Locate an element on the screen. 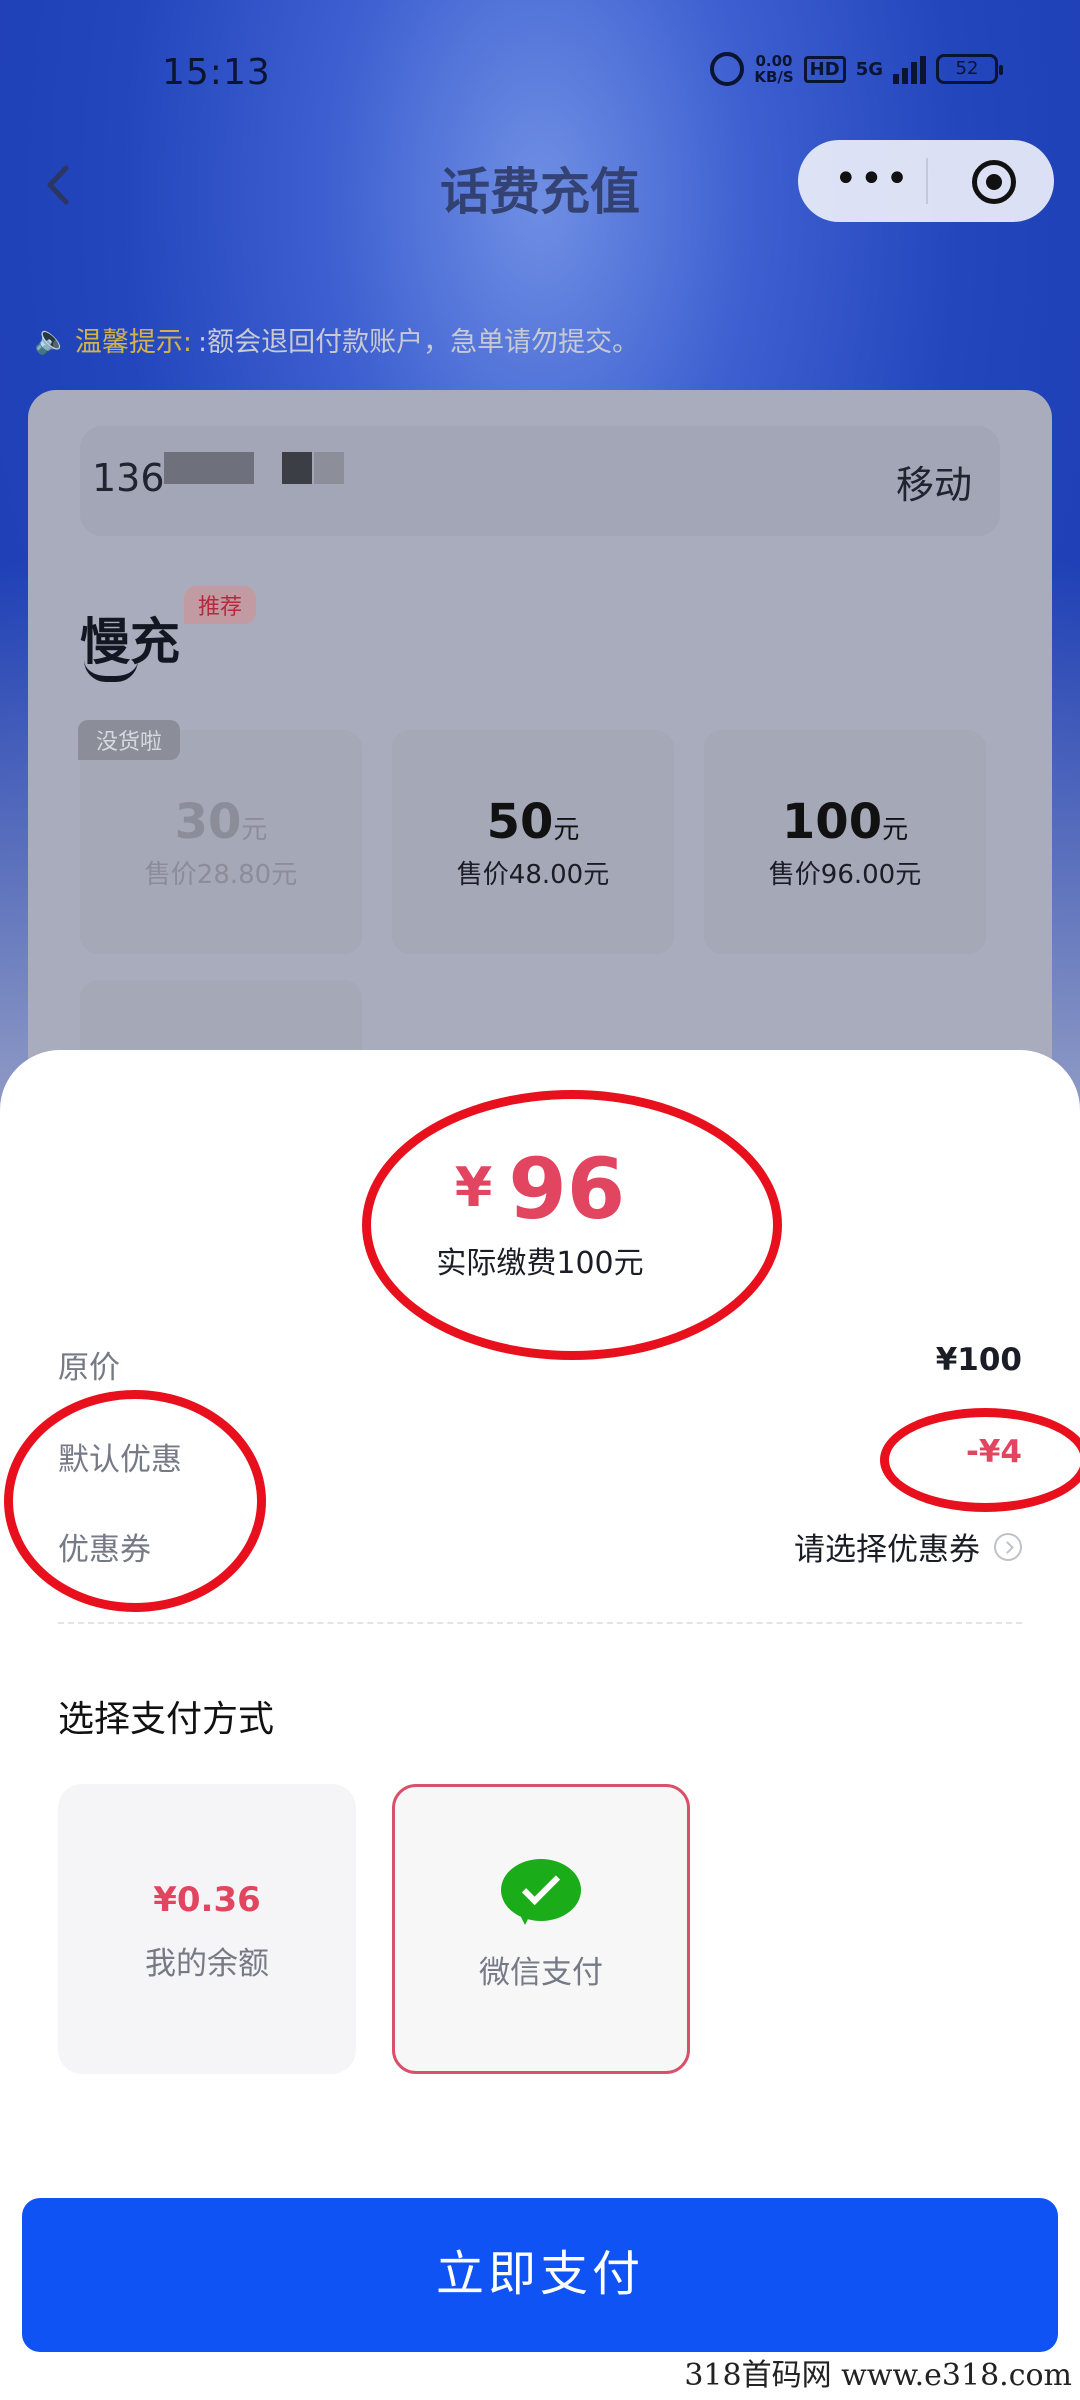 This screenshot has height=2400, width=1080. net-speed: 0.00 KB/S is located at coordinates (773, 69).